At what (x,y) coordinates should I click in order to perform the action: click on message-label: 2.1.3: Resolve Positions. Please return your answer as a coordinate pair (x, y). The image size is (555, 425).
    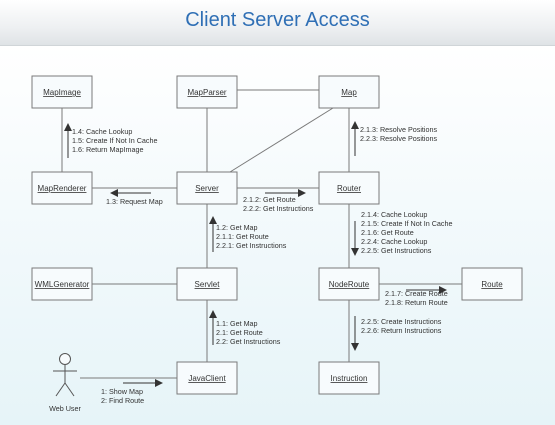
    Looking at the image, I should click on (399, 129).